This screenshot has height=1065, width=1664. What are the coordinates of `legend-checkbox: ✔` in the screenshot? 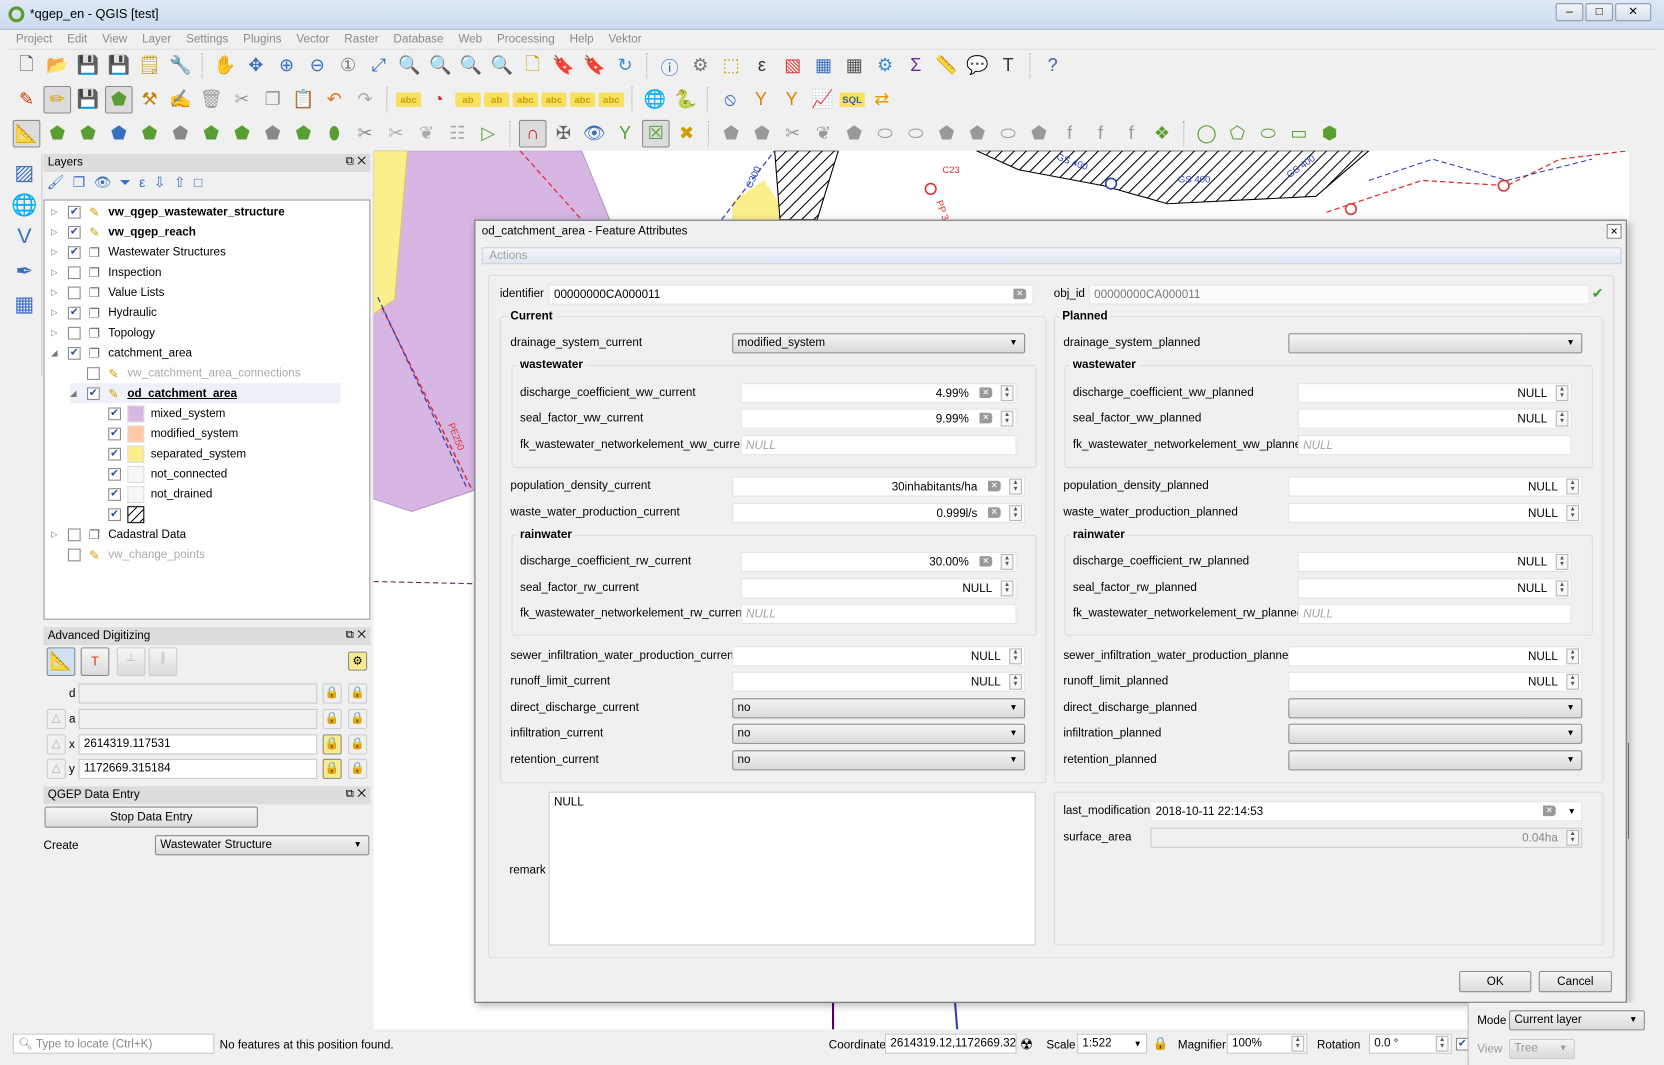 It's located at (114, 514).